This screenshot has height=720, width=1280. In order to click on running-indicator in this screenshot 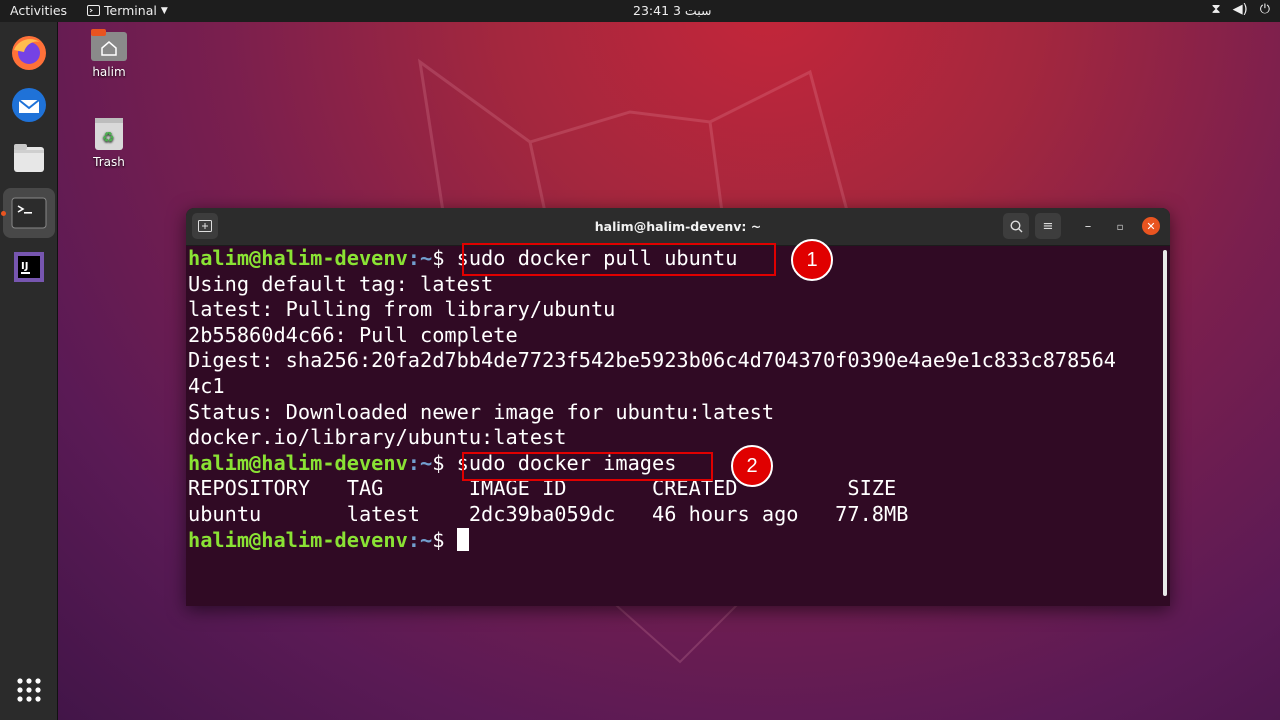, I will do `click(3, 213)`.